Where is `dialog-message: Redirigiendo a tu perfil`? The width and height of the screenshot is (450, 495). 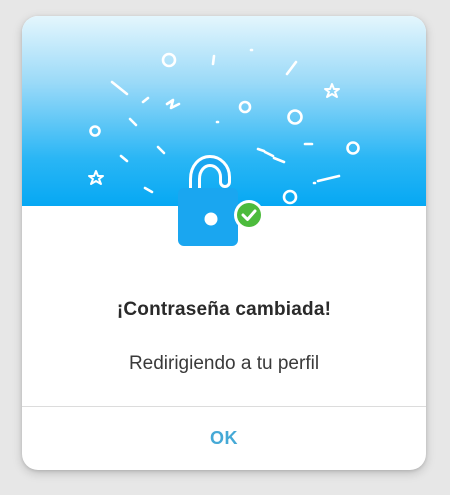 dialog-message: Redirigiendo a tu perfil is located at coordinates (224, 363).